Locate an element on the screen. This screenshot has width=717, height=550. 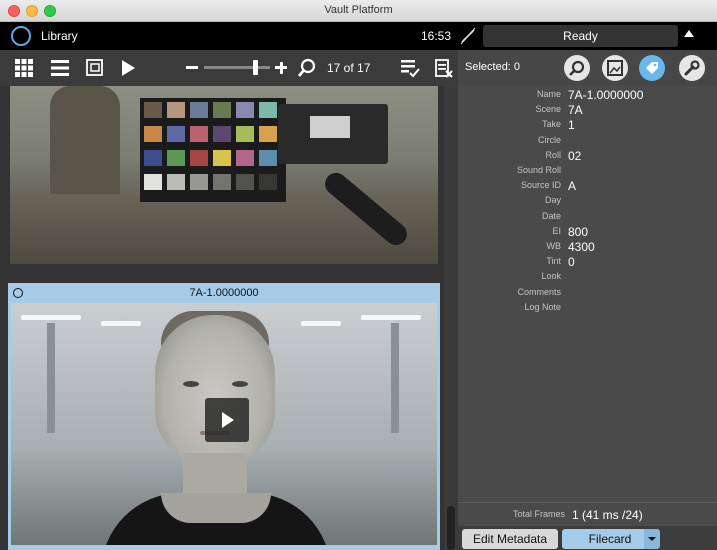
grid-view-icon is located at coordinates (24, 68).